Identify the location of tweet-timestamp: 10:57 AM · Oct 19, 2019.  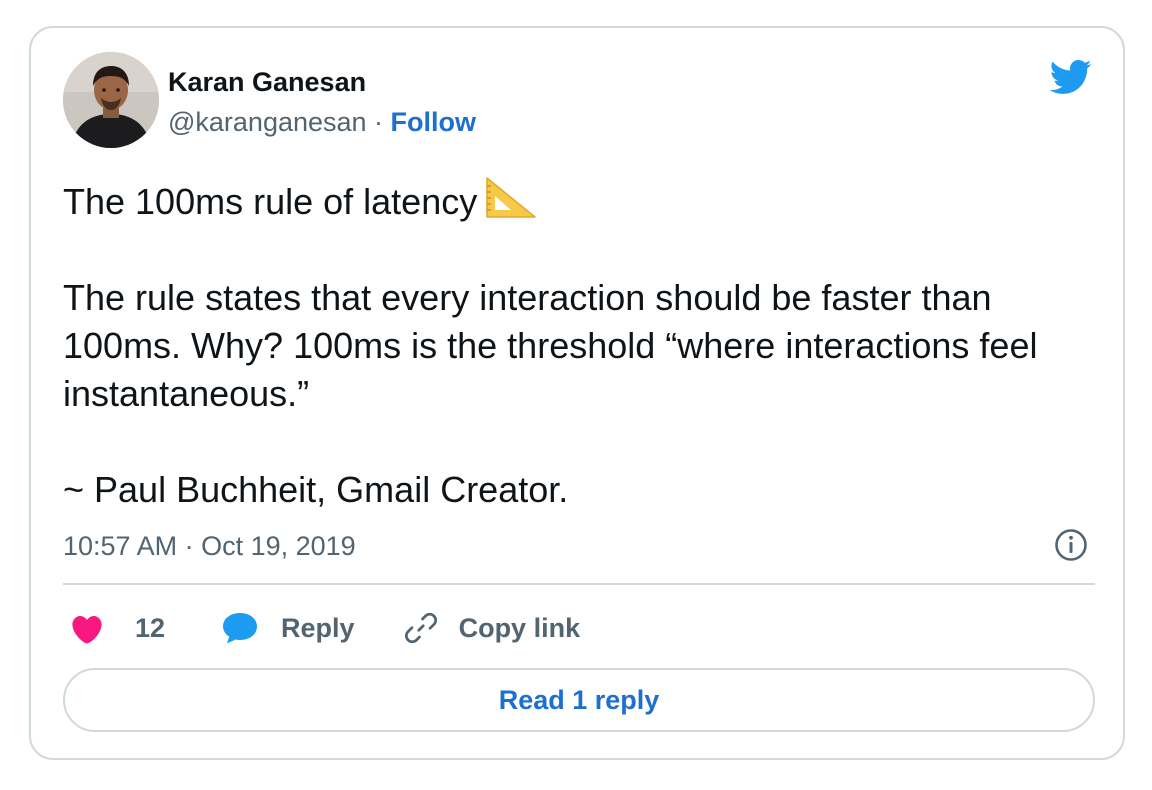
(209, 546).